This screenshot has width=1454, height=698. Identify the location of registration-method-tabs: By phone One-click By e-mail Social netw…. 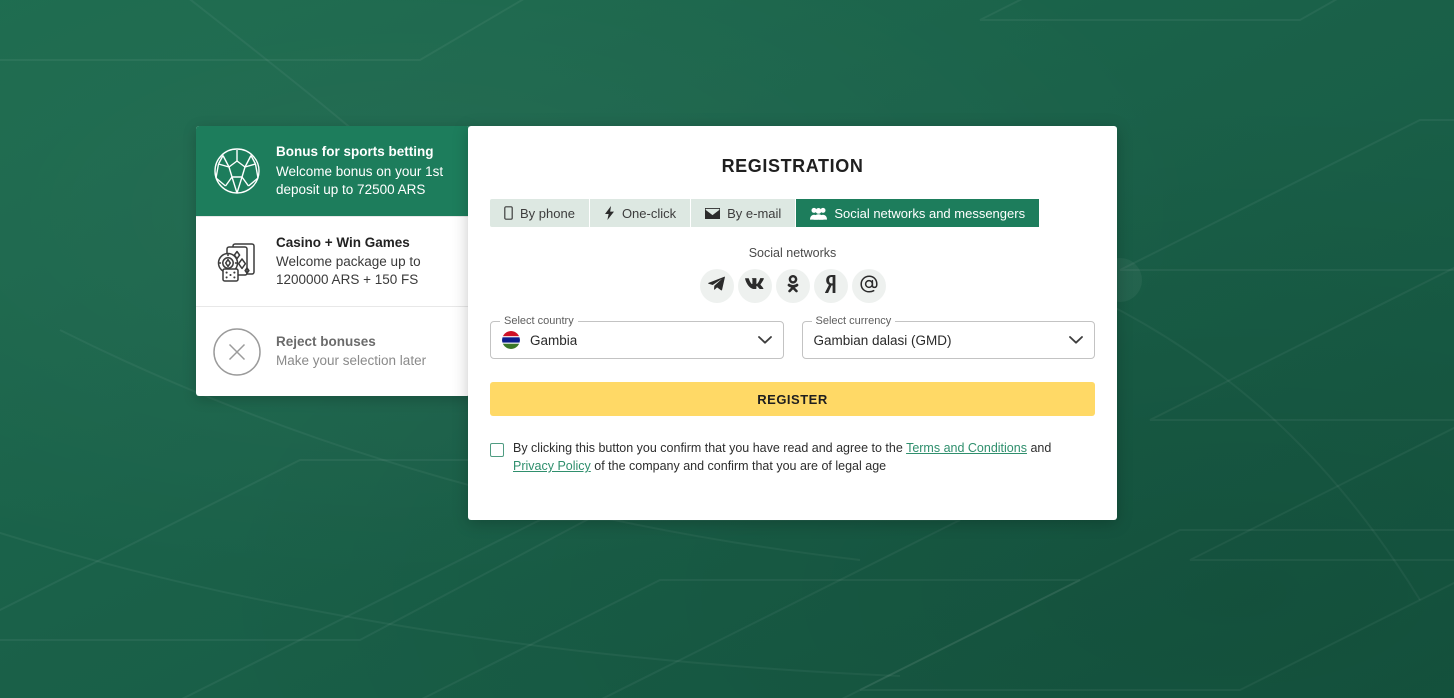
(792, 213).